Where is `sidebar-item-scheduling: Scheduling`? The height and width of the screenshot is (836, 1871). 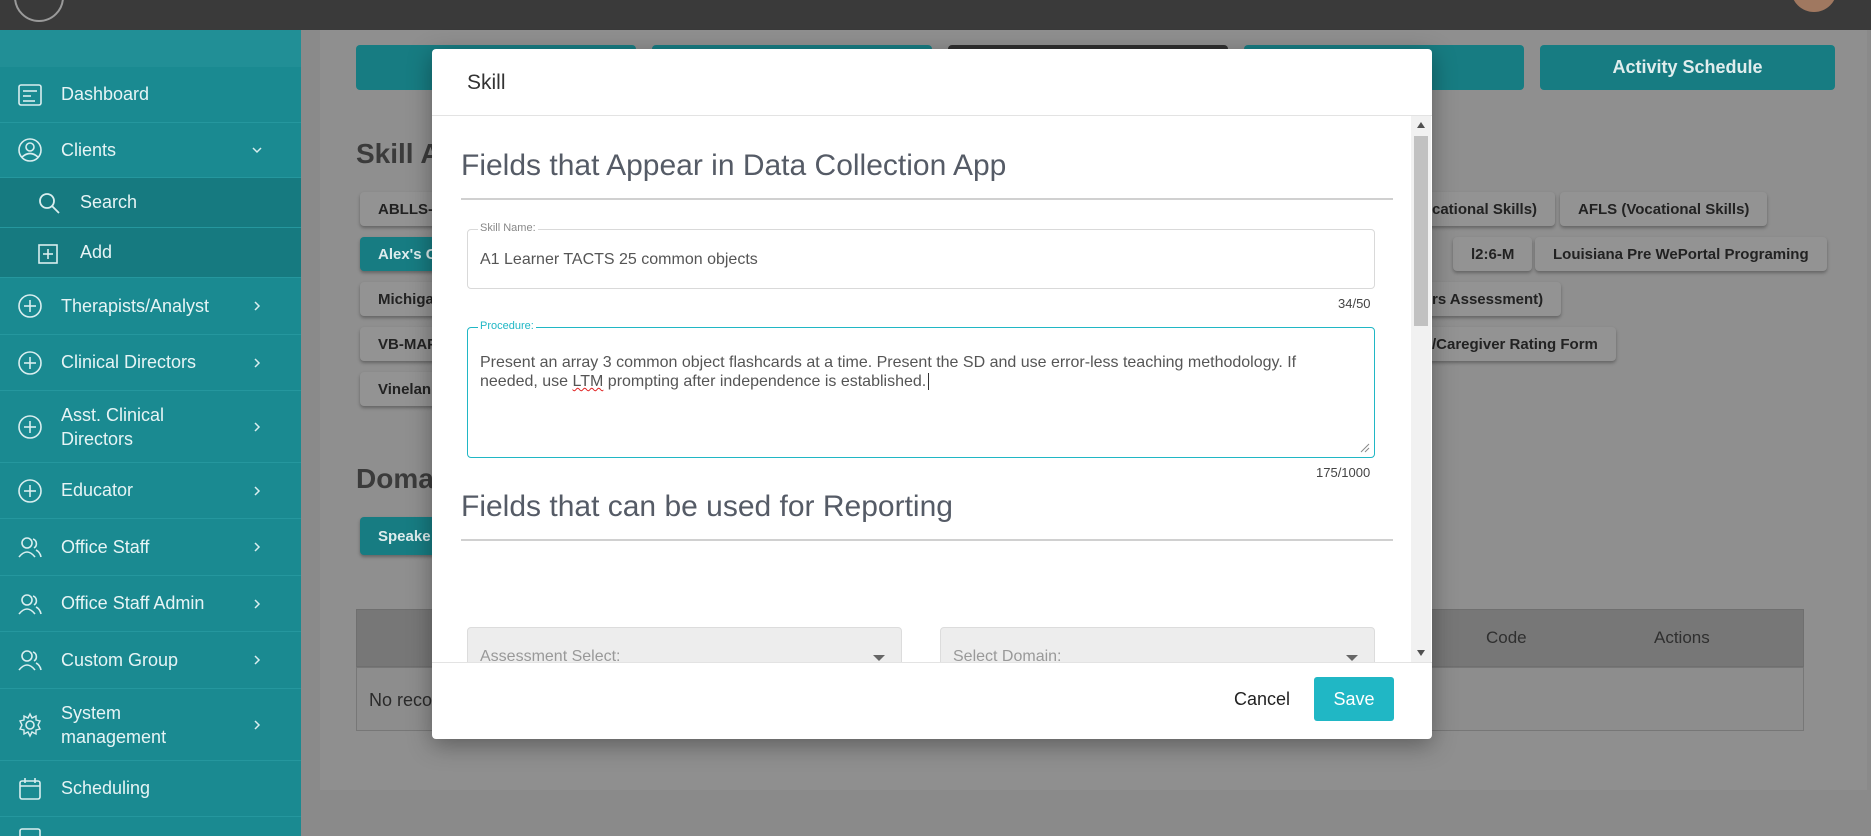
sidebar-item-scheduling: Scheduling is located at coordinates (150, 789).